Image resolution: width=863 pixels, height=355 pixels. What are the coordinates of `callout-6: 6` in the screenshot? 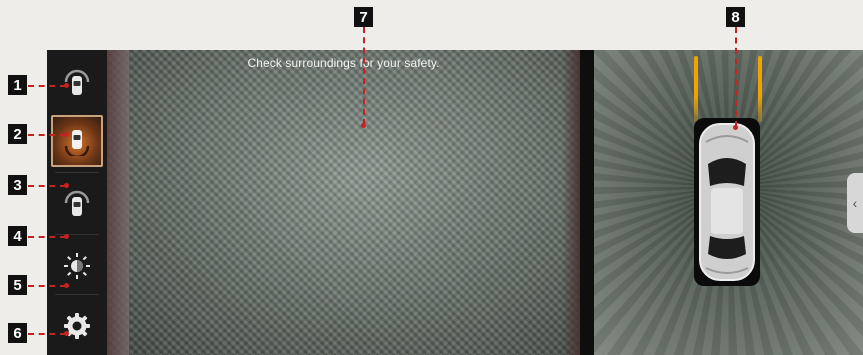 It's located at (17, 333).